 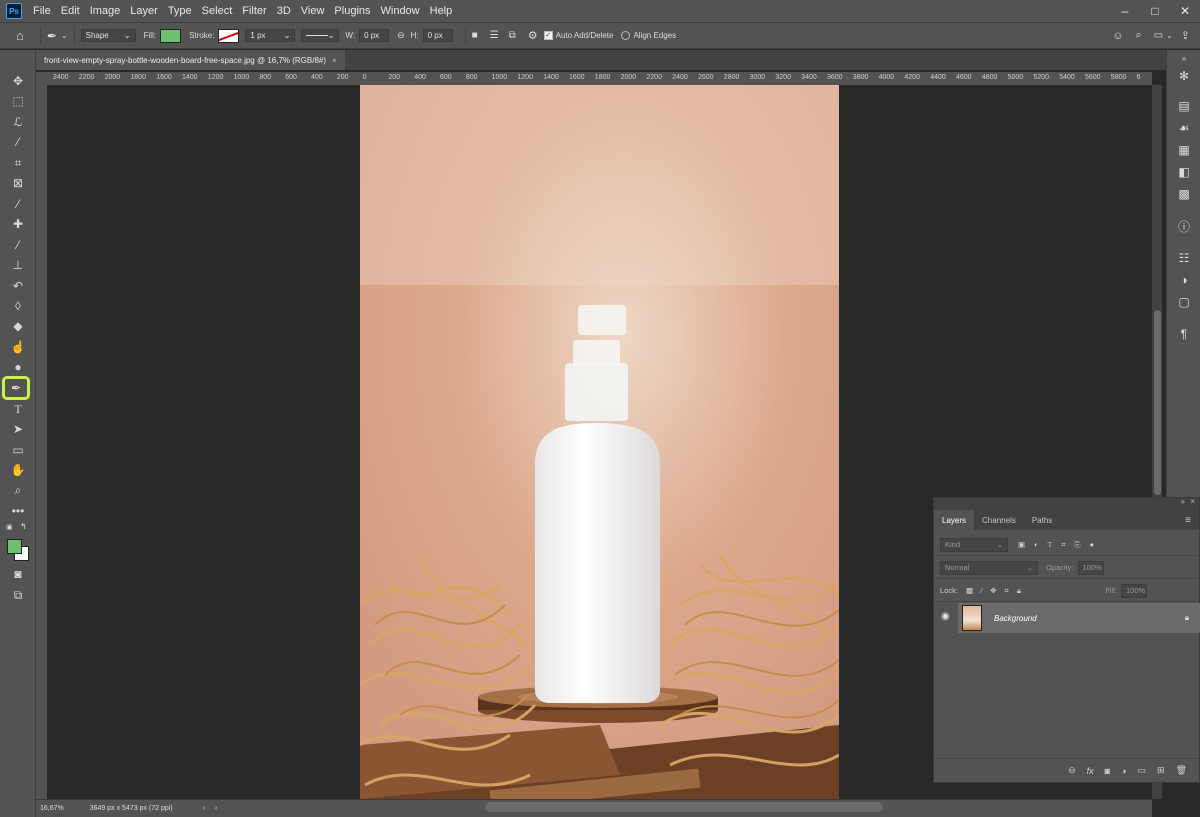 What do you see at coordinates (684, 807) in the screenshot?
I see `horizontal-scrollbar-thumb` at bounding box center [684, 807].